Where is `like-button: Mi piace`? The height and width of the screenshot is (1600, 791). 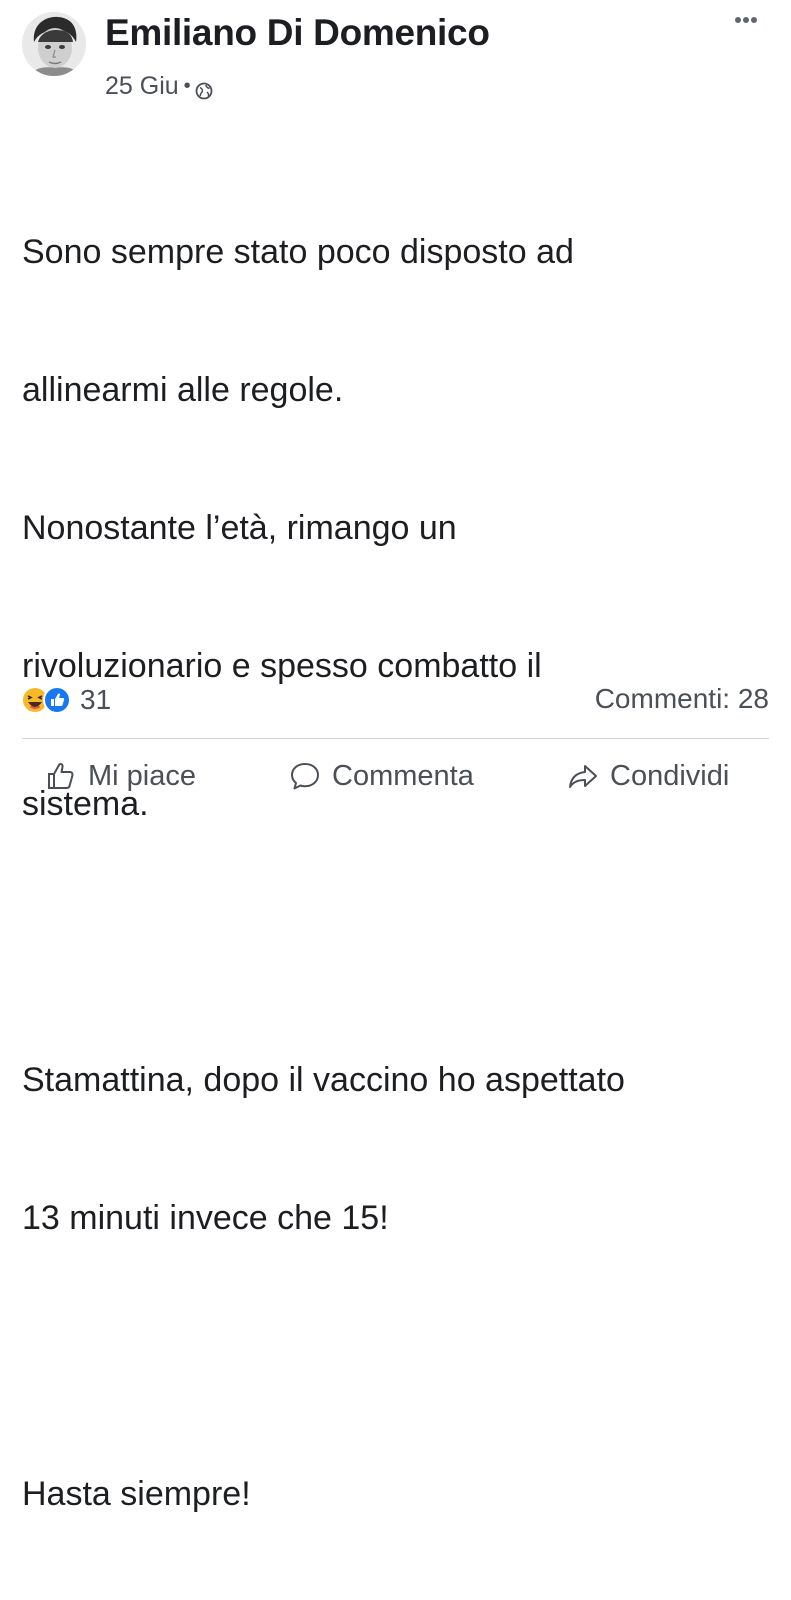
like-button: Mi piace is located at coordinates (120, 776).